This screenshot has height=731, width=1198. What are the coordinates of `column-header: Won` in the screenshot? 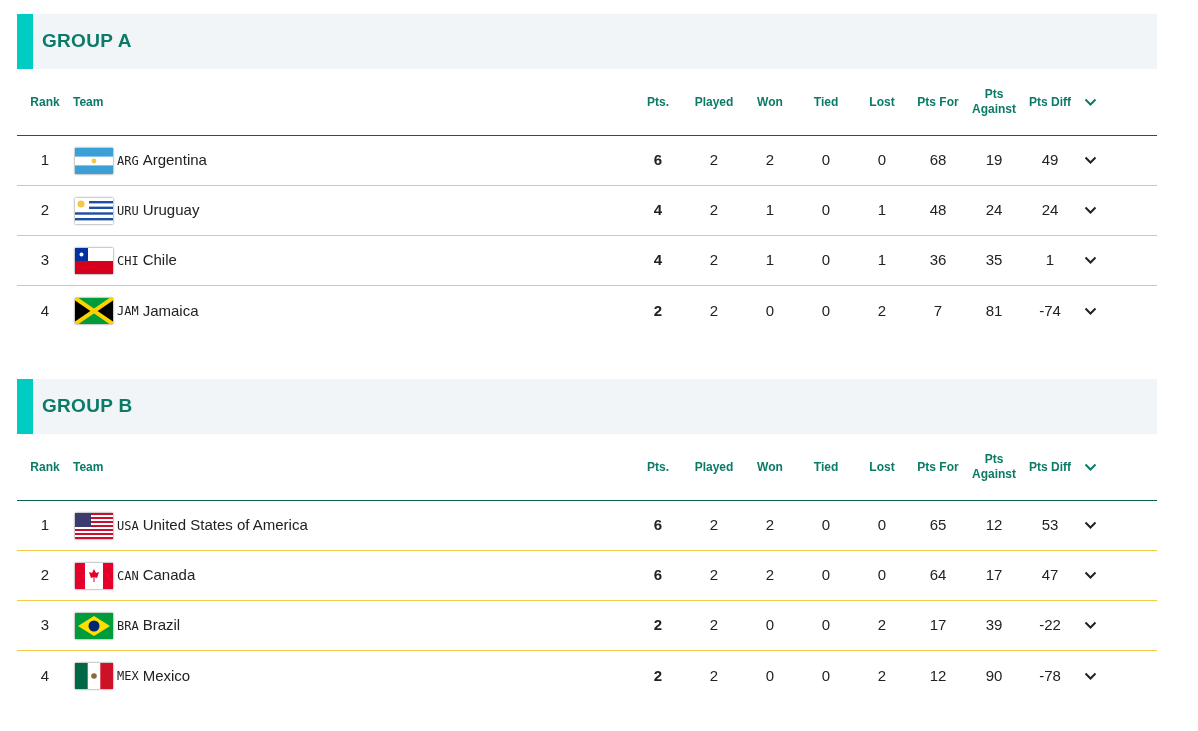 It's located at (770, 102).